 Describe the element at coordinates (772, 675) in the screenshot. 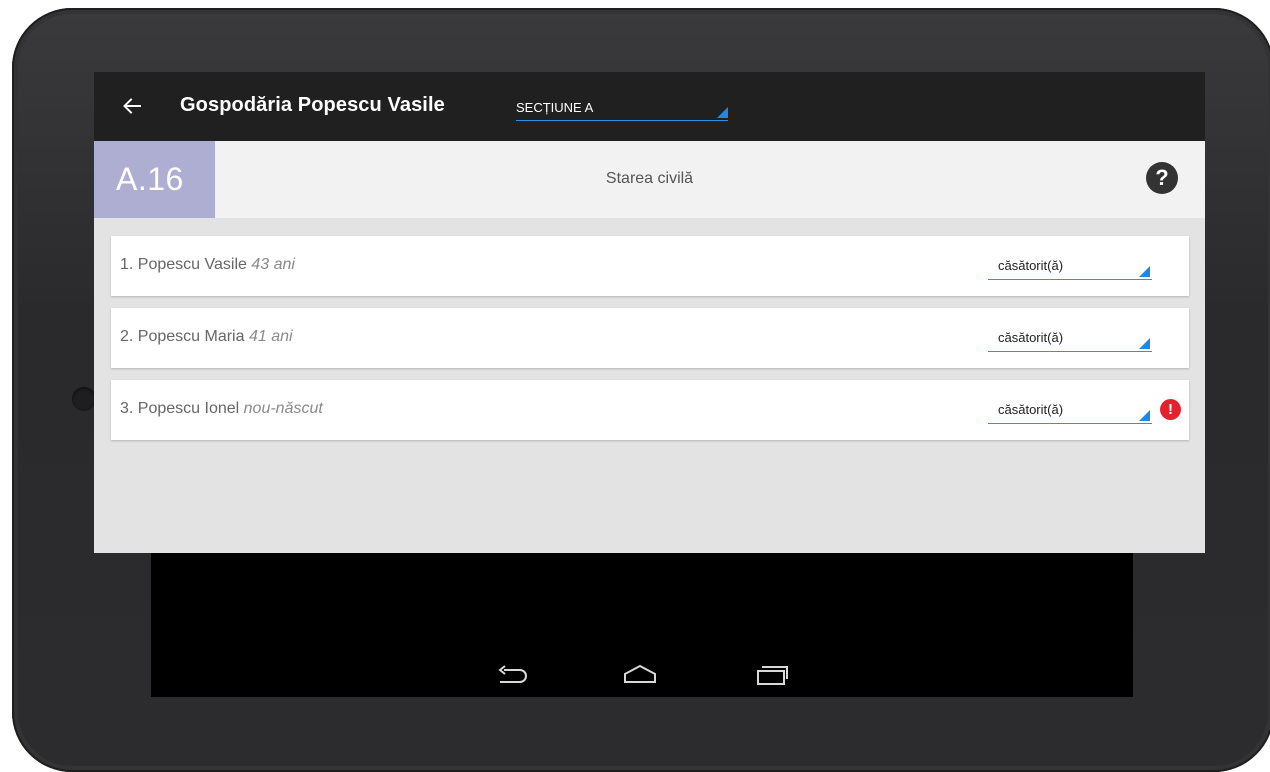

I see `recents-nav-icon` at that location.